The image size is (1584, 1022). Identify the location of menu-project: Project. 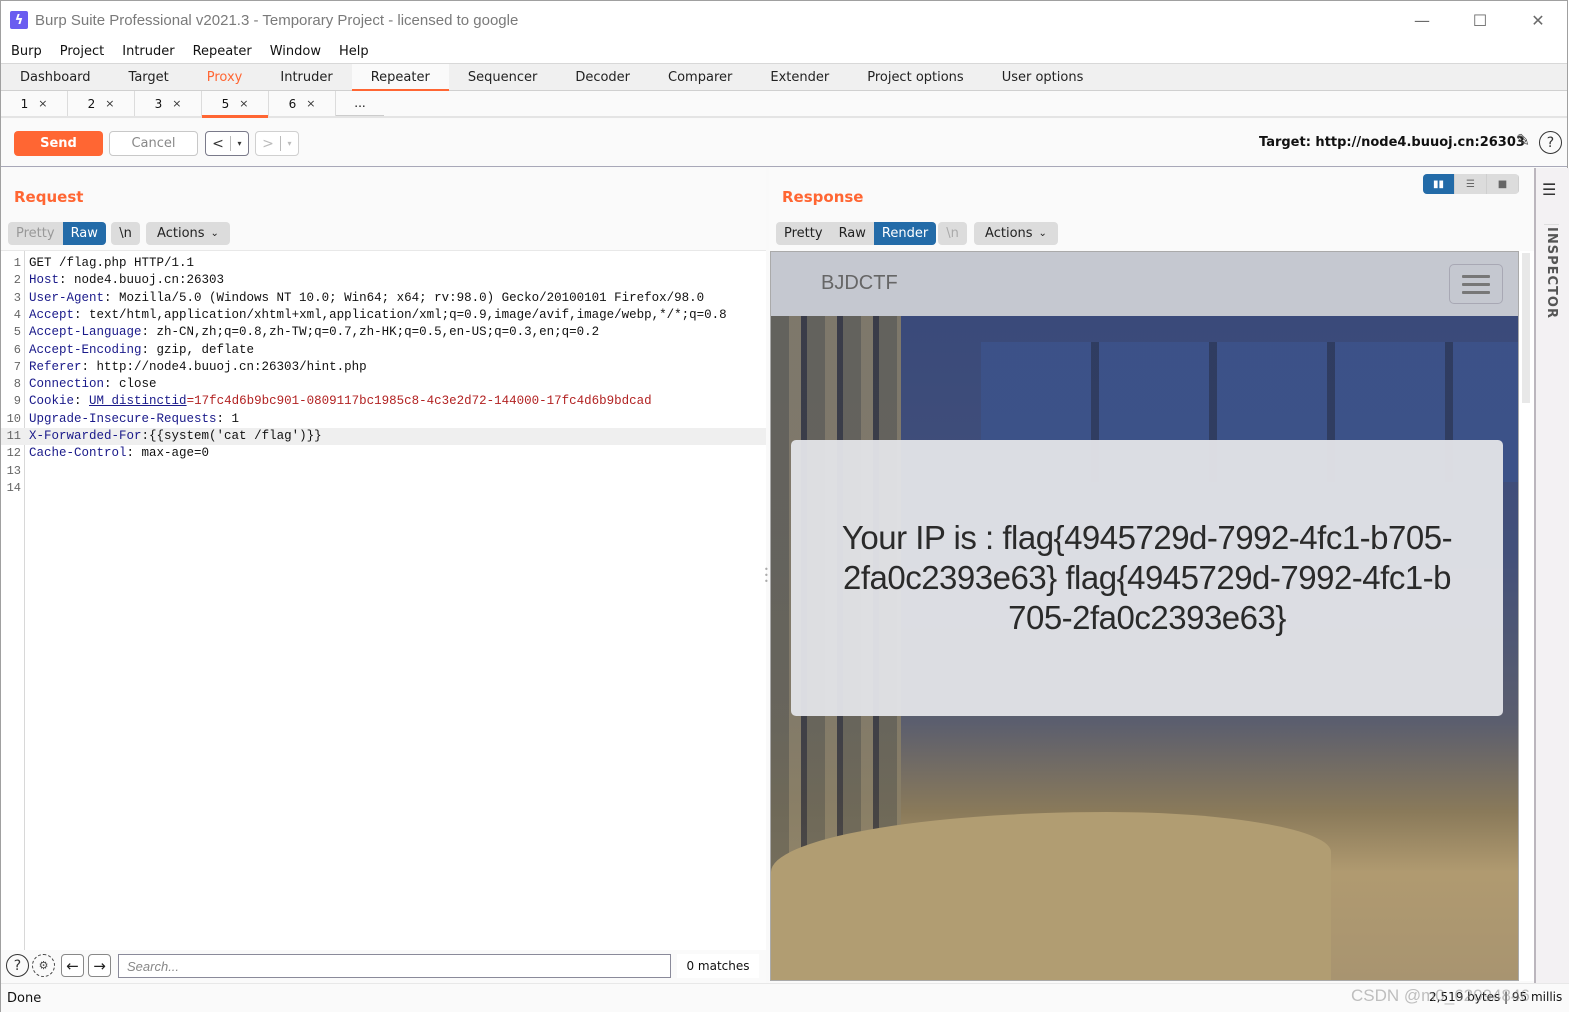
(82, 51).